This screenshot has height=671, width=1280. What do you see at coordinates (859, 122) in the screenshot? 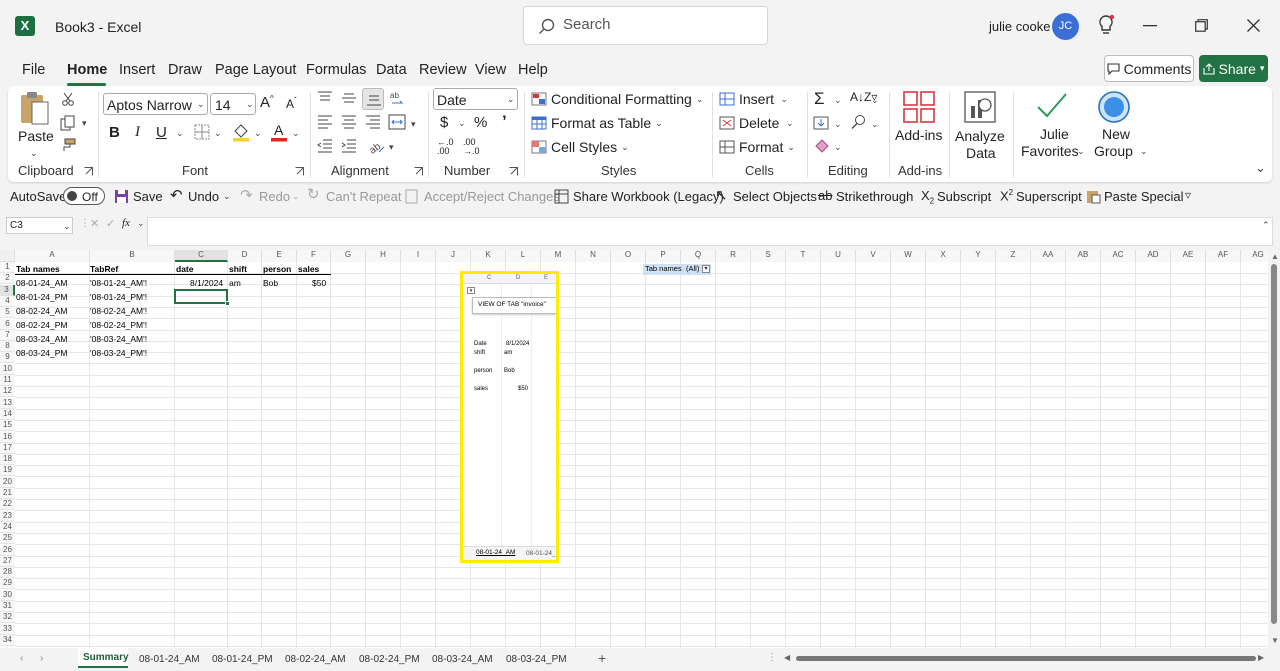
I see `find-select-icon` at bounding box center [859, 122].